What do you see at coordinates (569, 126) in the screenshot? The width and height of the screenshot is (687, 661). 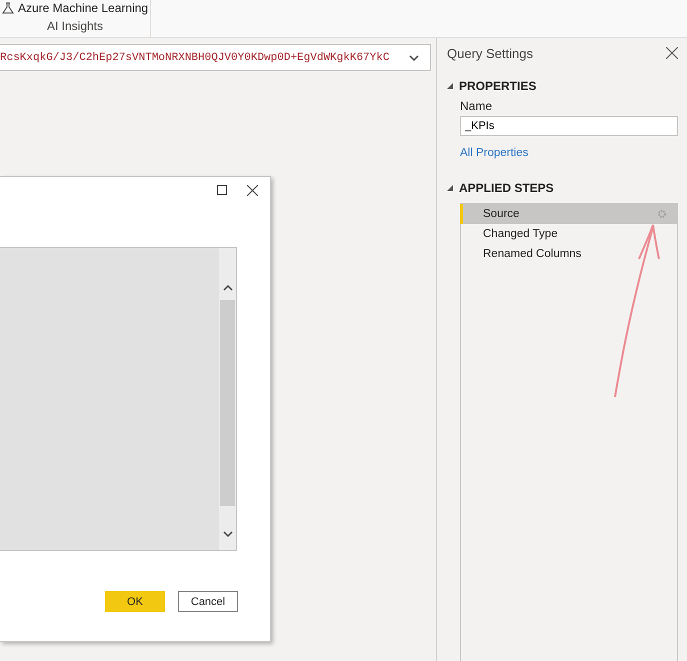 I see `name-field: _KPIs` at bounding box center [569, 126].